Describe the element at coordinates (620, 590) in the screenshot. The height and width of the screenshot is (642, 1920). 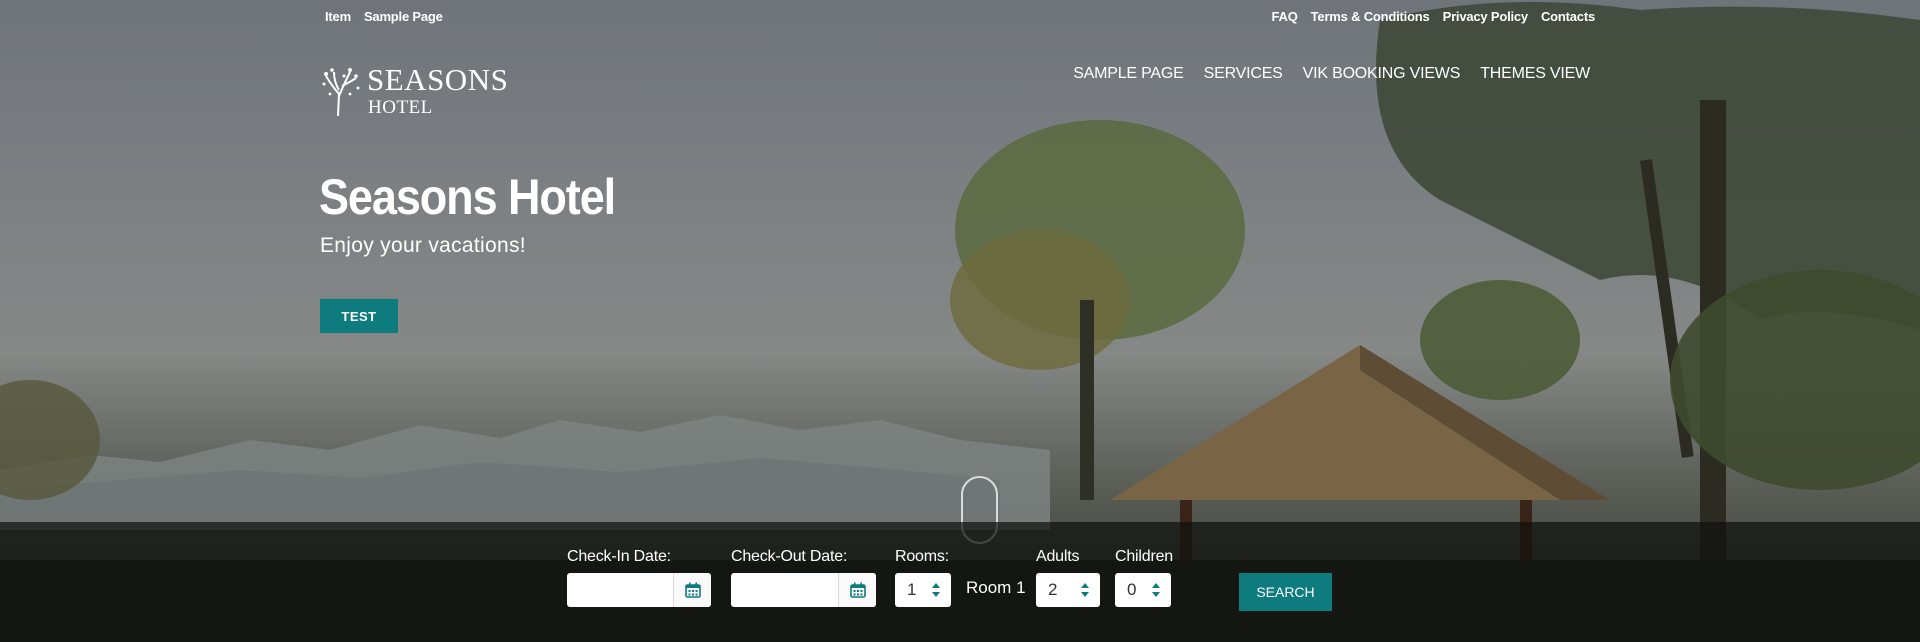
I see `checkin-date-value` at that location.